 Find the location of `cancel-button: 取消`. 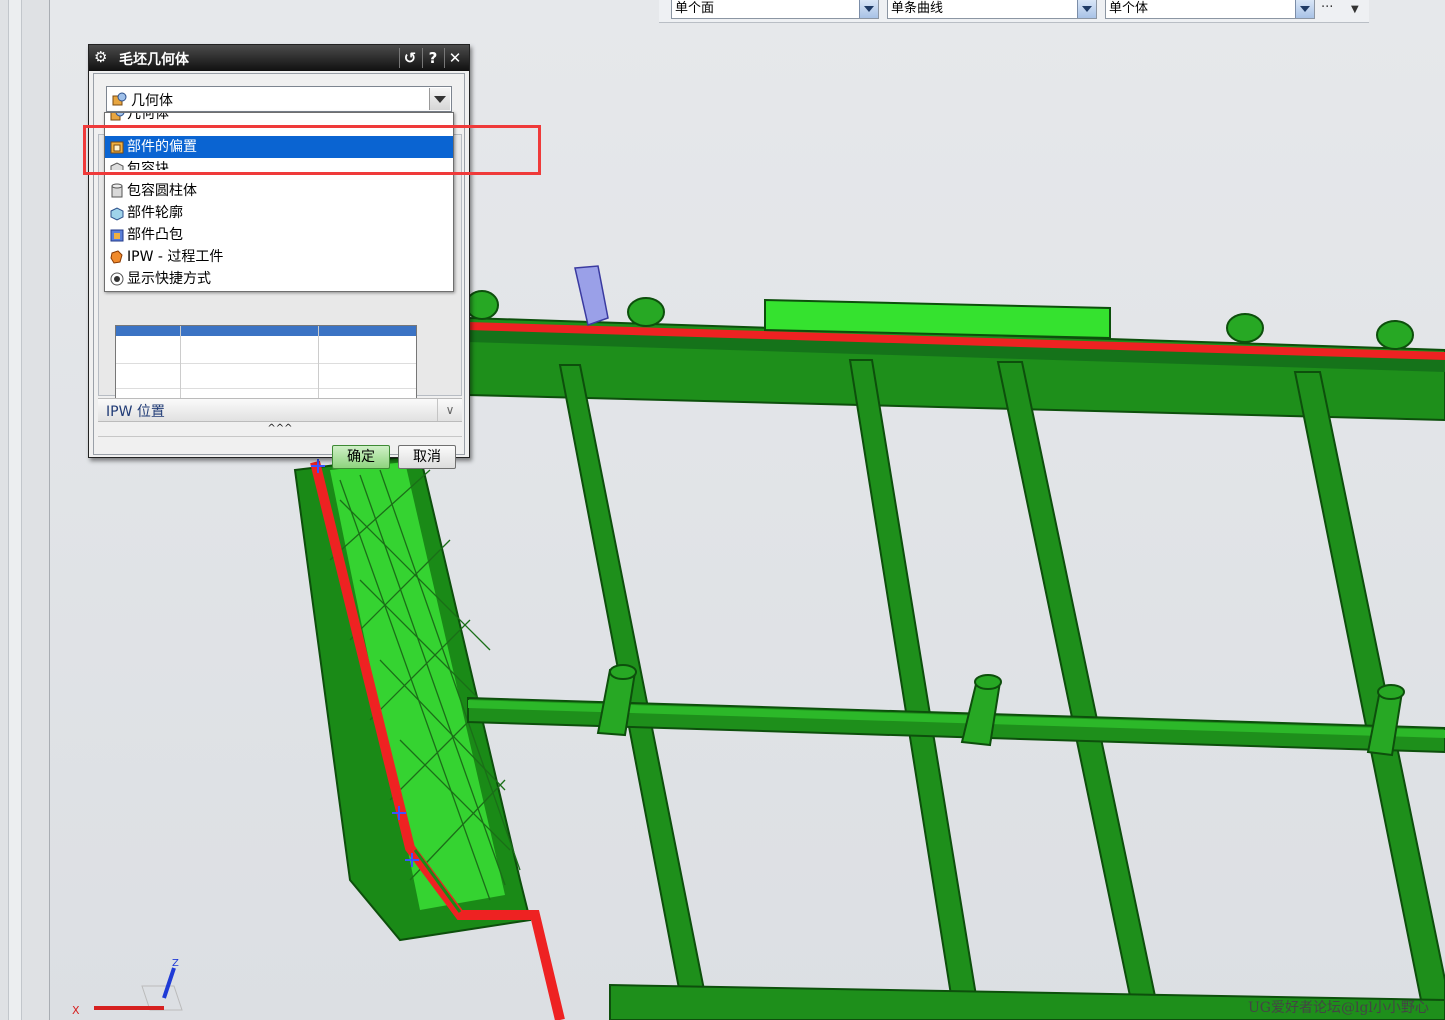

cancel-button: 取消 is located at coordinates (427, 457).